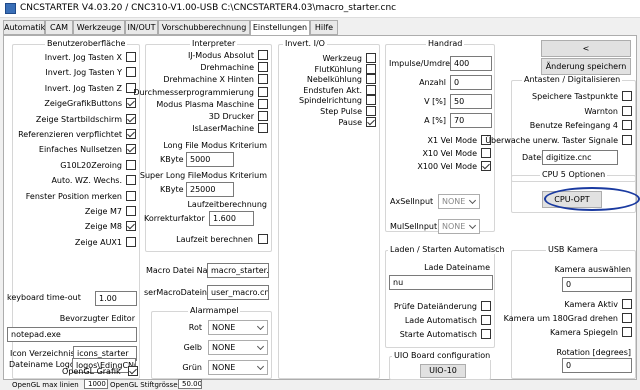 The height and width of the screenshot is (390, 640). What do you see at coordinates (238, 347) in the screenshot?
I see `alarm-gelb-select: NONE` at bounding box center [238, 347].